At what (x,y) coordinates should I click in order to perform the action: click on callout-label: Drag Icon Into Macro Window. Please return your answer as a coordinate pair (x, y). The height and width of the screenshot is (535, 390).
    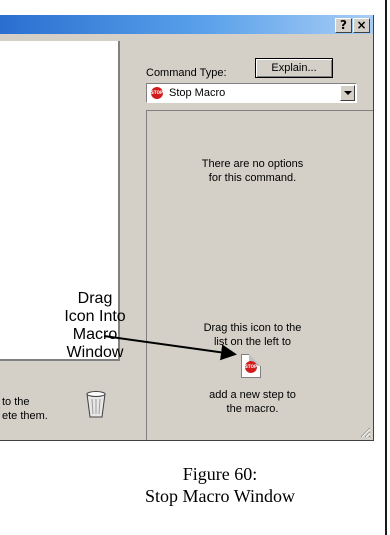
    Looking at the image, I should click on (95, 325).